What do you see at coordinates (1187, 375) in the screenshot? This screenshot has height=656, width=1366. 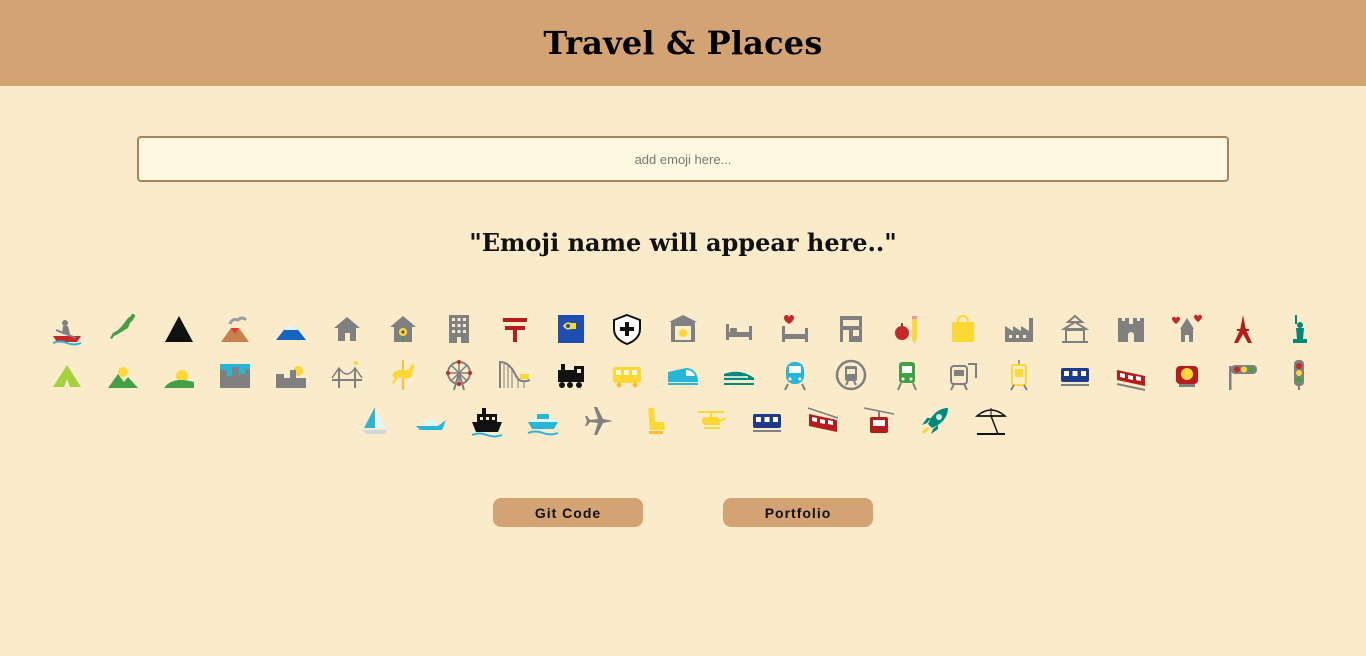 I see `trolleybus-icon` at bounding box center [1187, 375].